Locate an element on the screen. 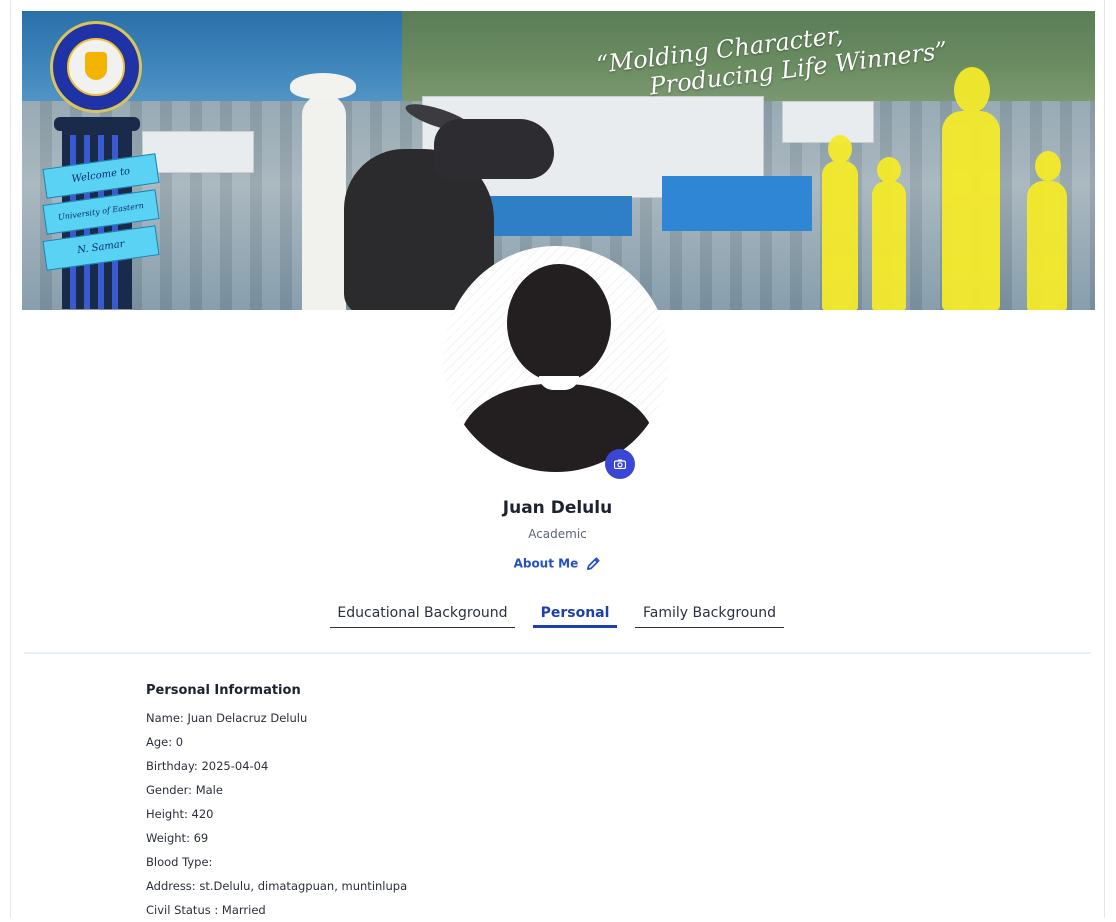 The width and height of the screenshot is (1116, 922). info-birthday: Birthday: 2025-04-04 is located at coordinates (207, 766).